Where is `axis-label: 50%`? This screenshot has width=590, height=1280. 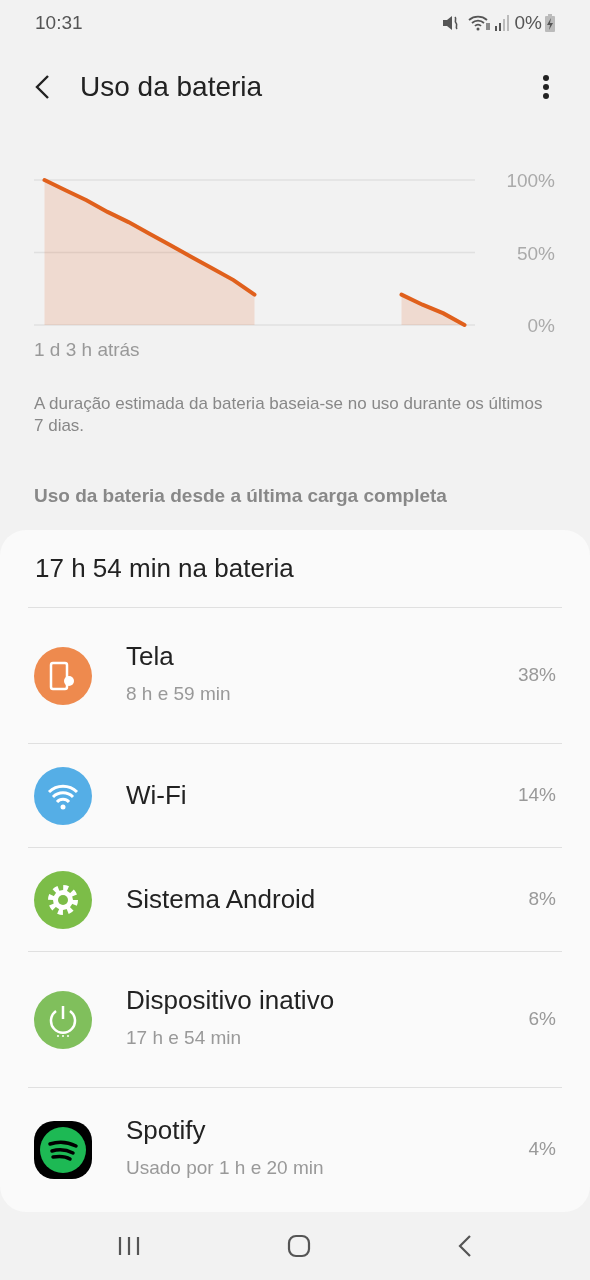
axis-label: 50% is located at coordinates (535, 253).